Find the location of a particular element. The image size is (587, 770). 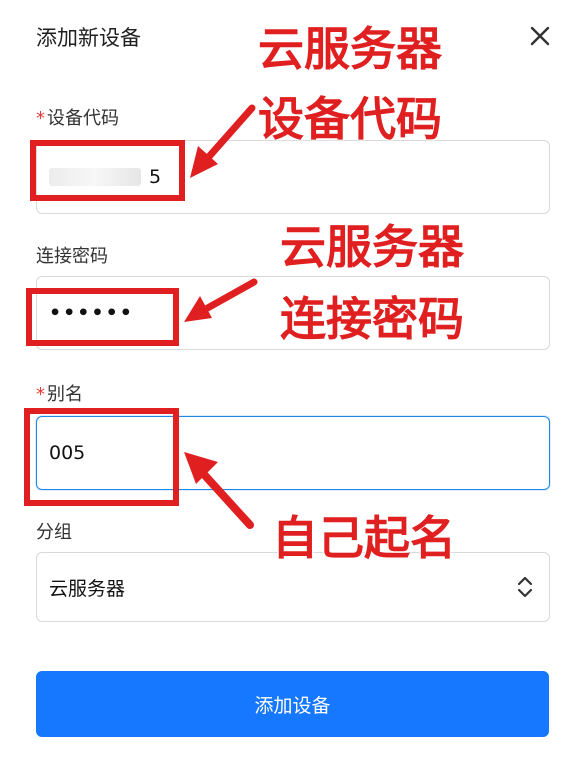

annotation-text: 自己起名 is located at coordinates (364, 538).